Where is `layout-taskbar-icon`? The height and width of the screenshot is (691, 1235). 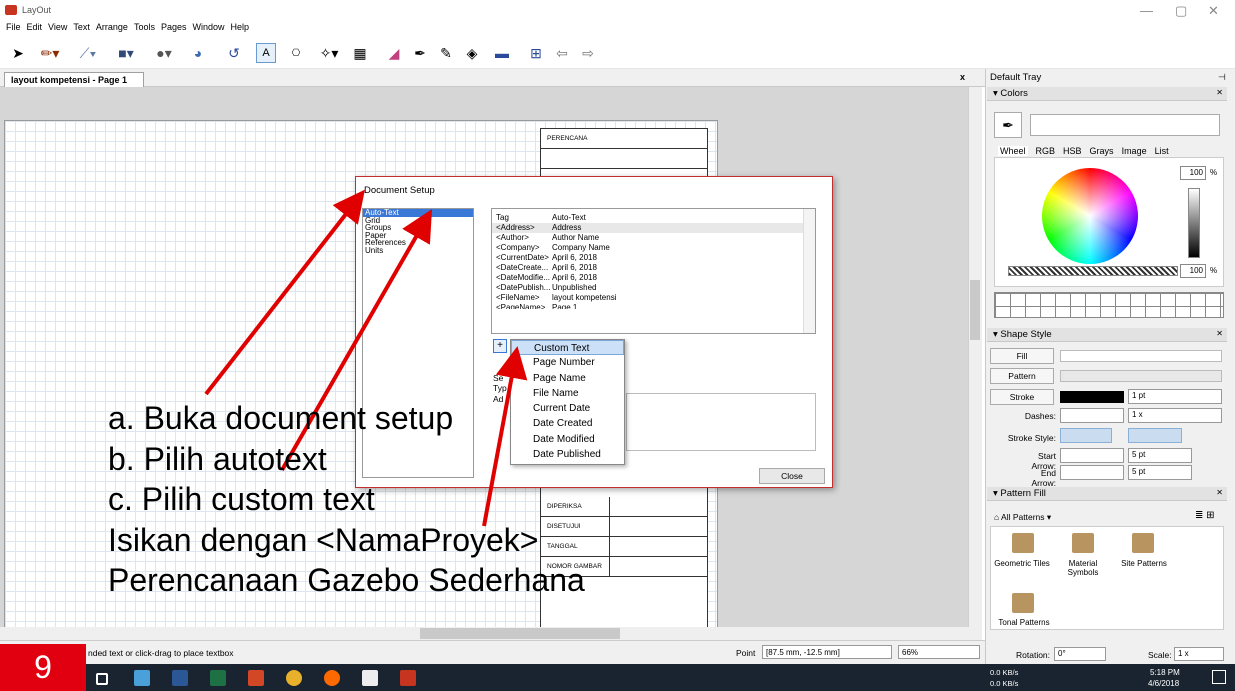
layout-taskbar-icon is located at coordinates (408, 678).